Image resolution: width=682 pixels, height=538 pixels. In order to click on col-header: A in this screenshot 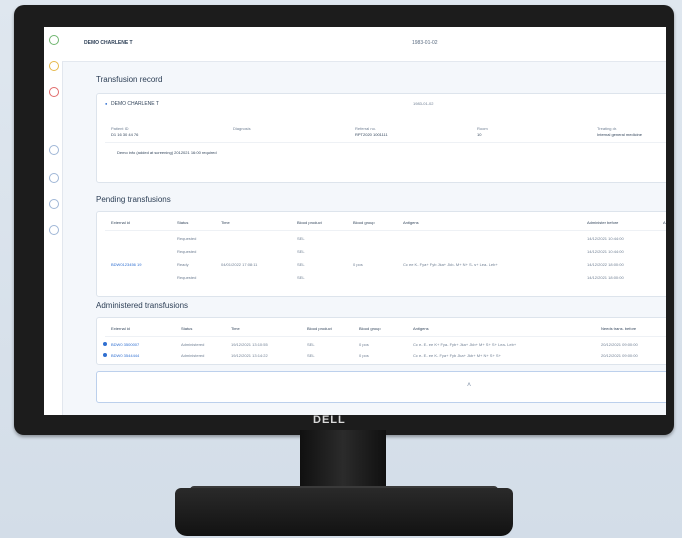, I will do `click(664, 222)`.